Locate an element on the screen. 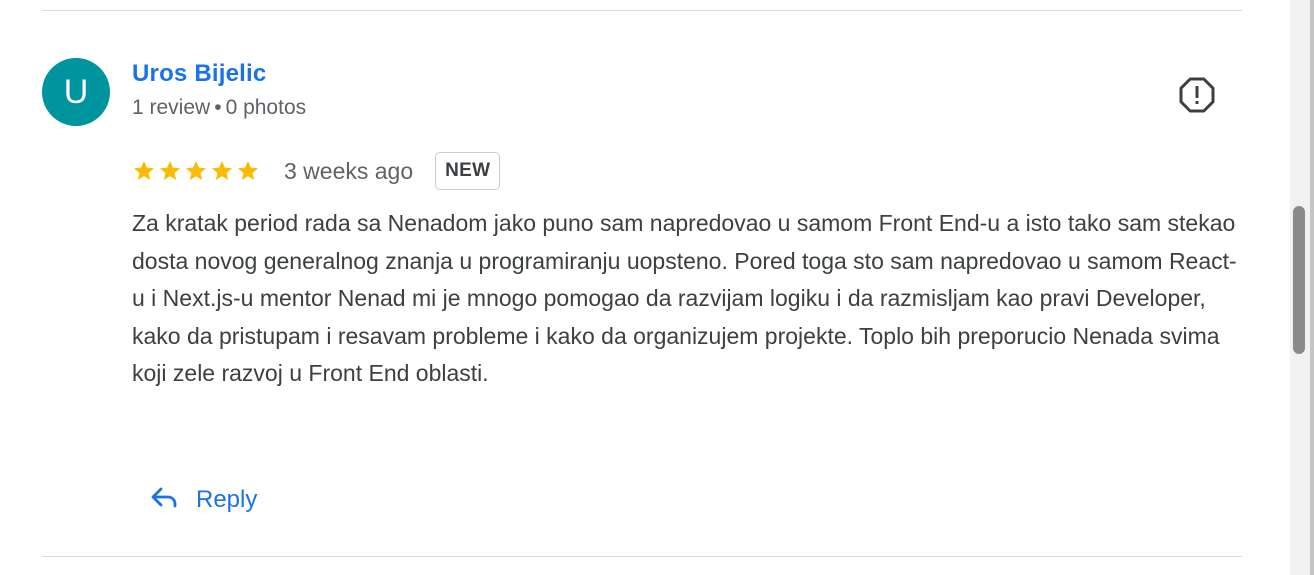 The width and height of the screenshot is (1314, 575). bottom-divider is located at coordinates (642, 556).